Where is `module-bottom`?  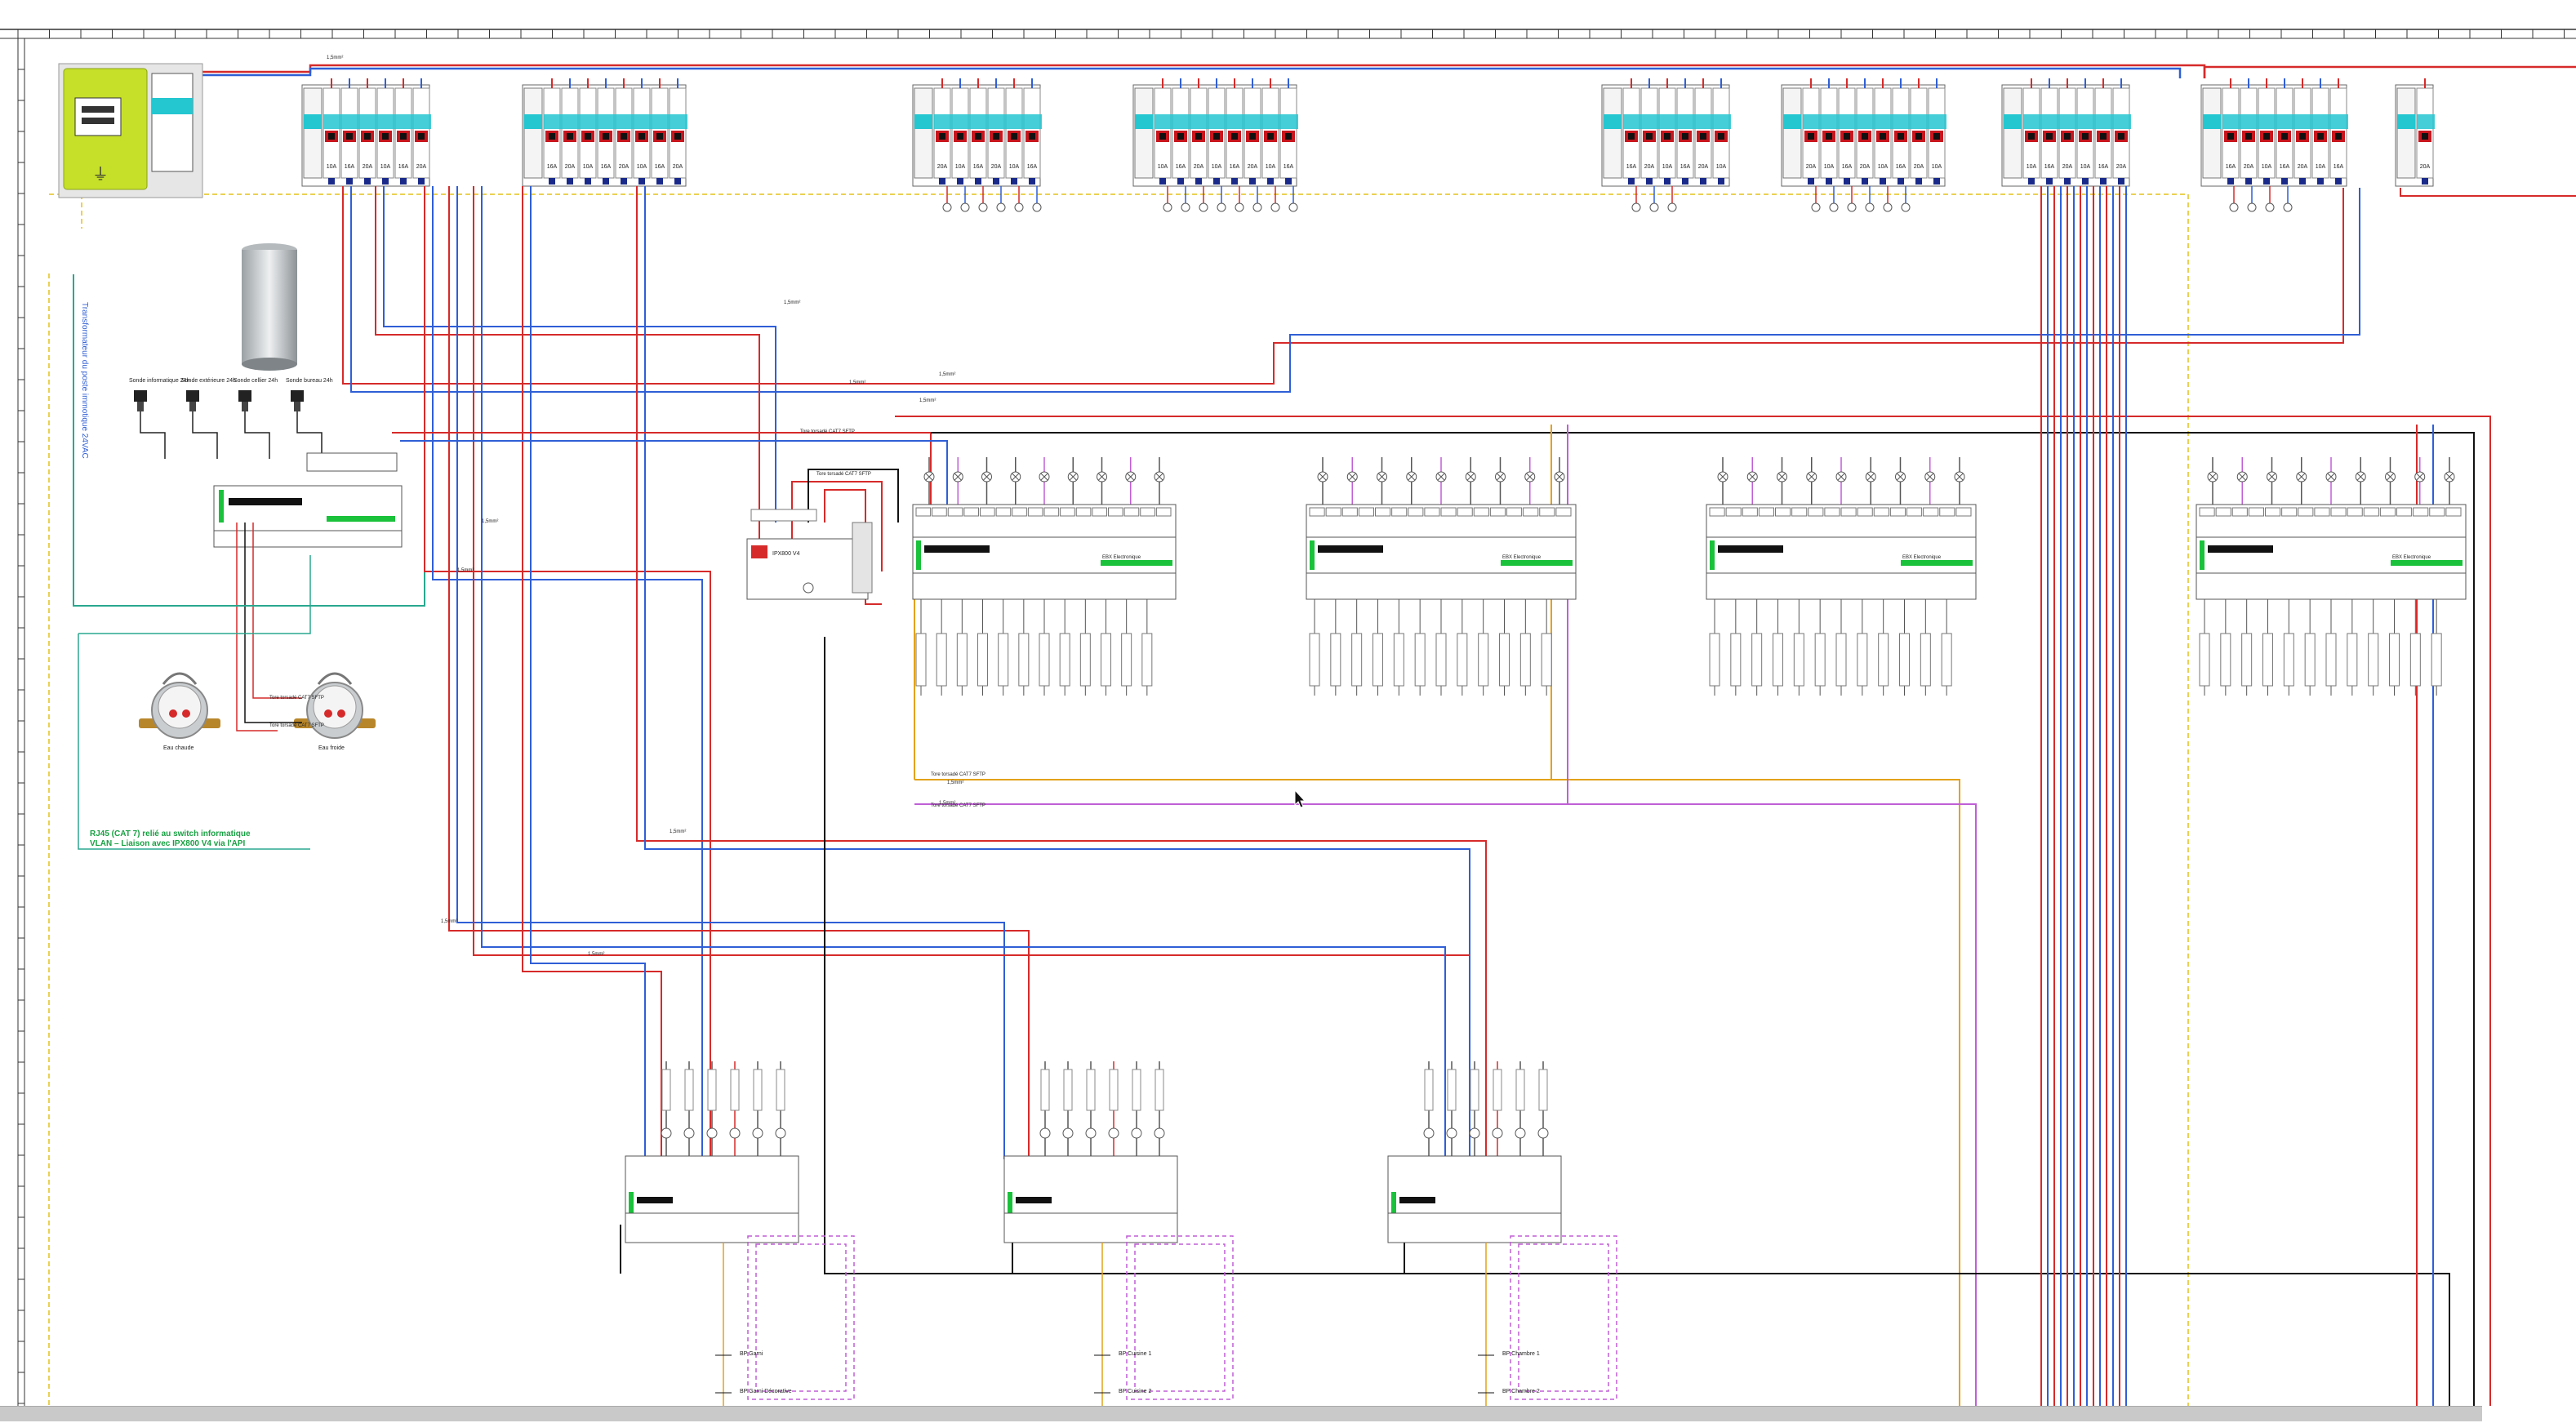 module-bottom is located at coordinates (1044, 586).